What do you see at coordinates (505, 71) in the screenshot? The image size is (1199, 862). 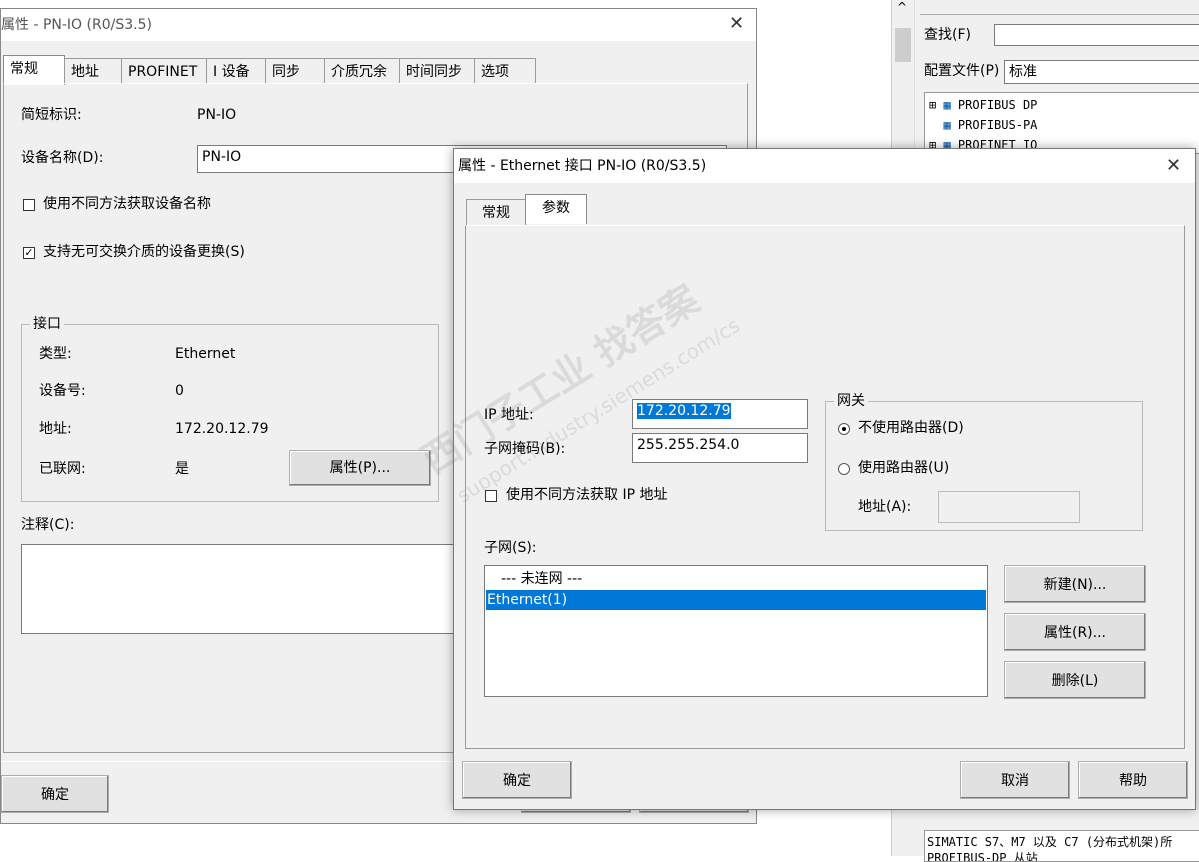 I see `tab-options: 选项` at bounding box center [505, 71].